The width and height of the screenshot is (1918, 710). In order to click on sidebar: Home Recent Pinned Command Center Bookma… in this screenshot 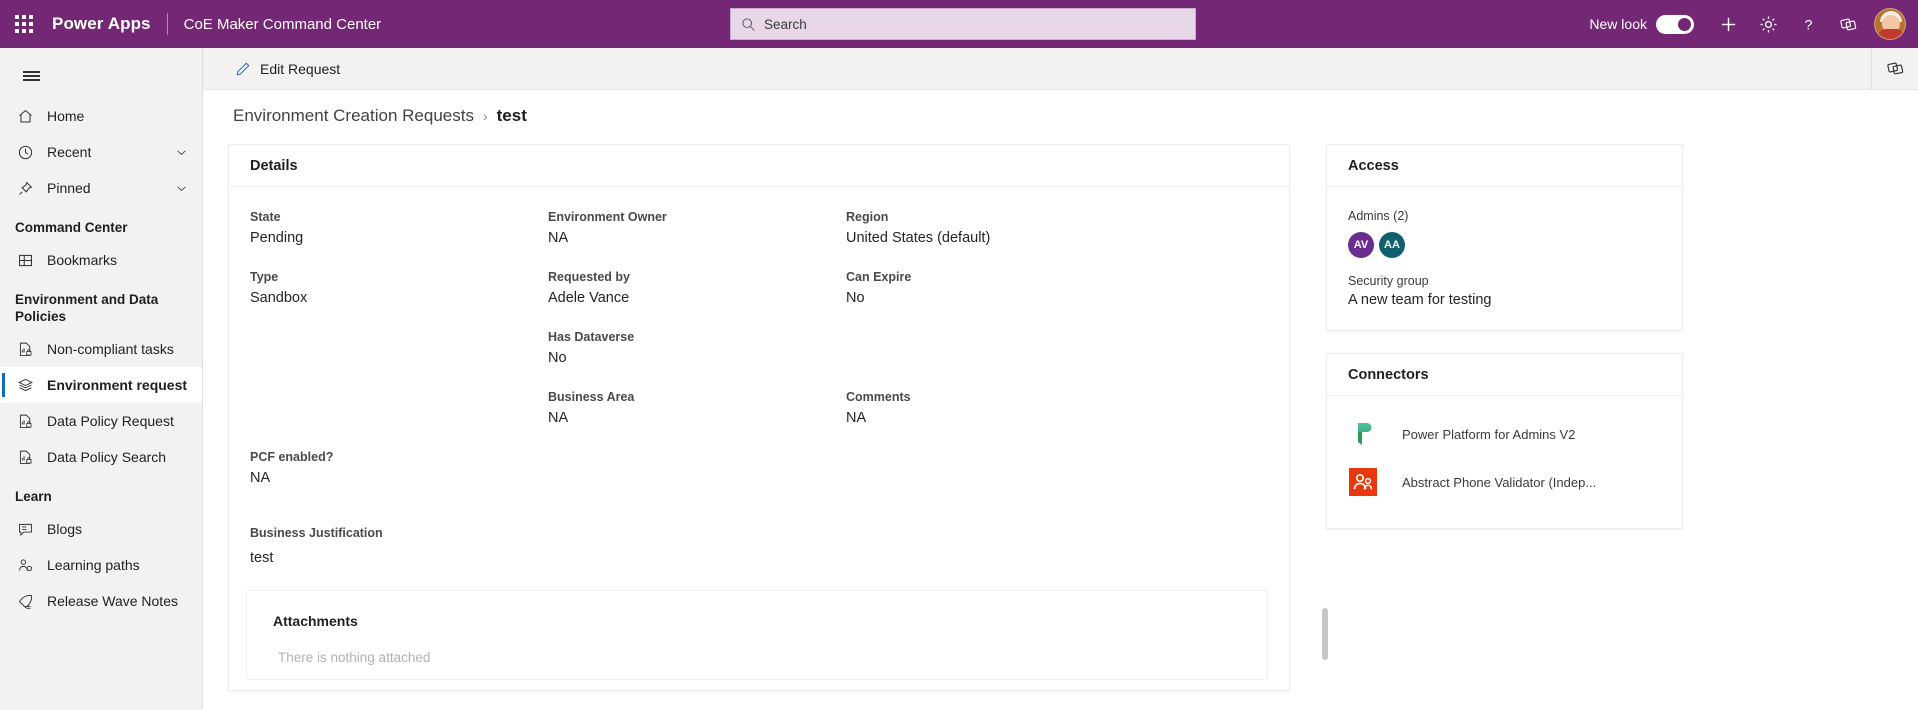, I will do `click(101, 379)`.